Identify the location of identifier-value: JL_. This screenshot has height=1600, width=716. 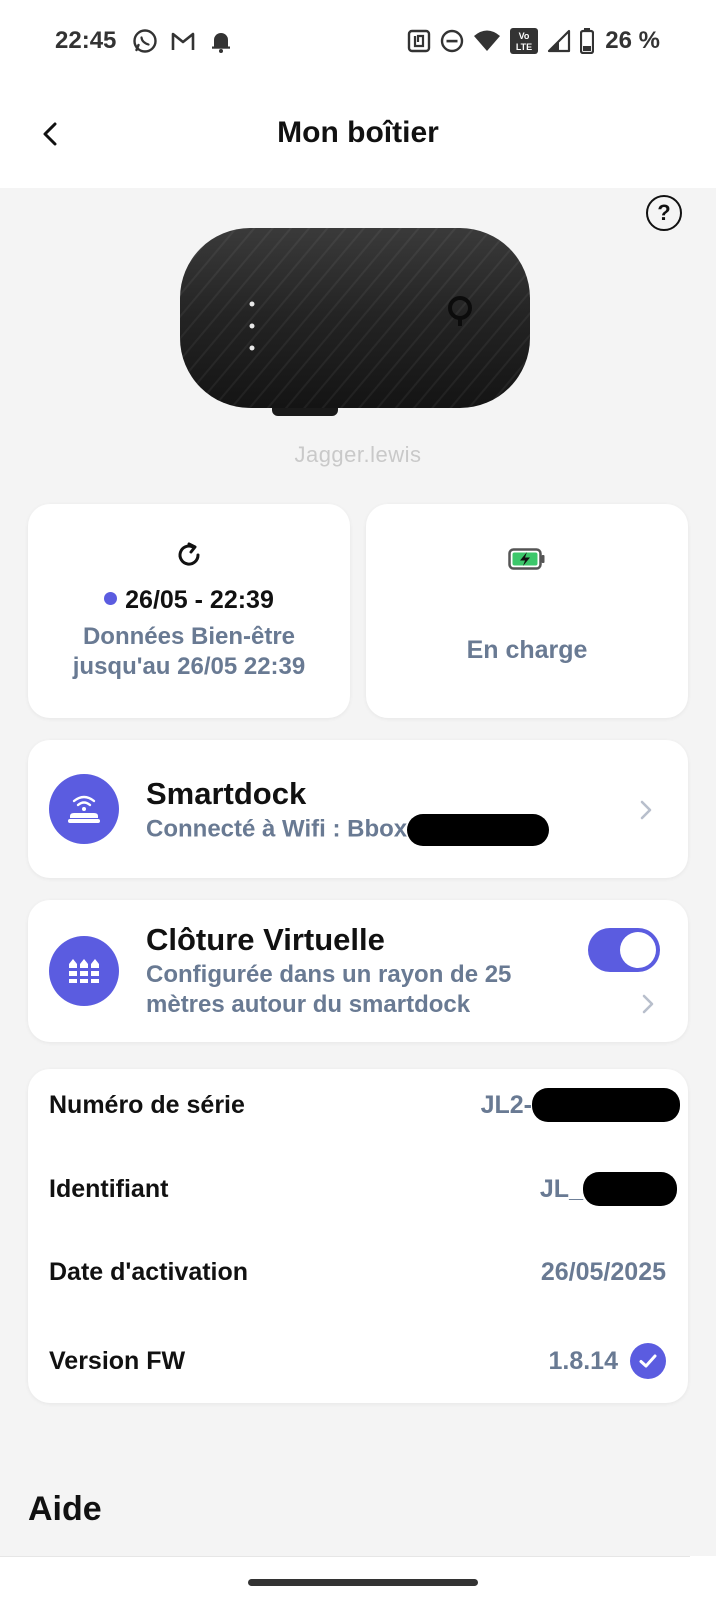
(608, 1189).